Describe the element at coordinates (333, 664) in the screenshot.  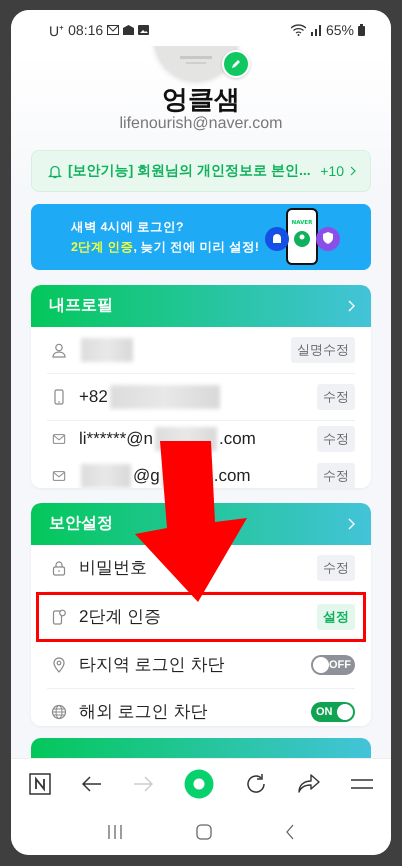
I see `toggle-switch: OFF` at that location.